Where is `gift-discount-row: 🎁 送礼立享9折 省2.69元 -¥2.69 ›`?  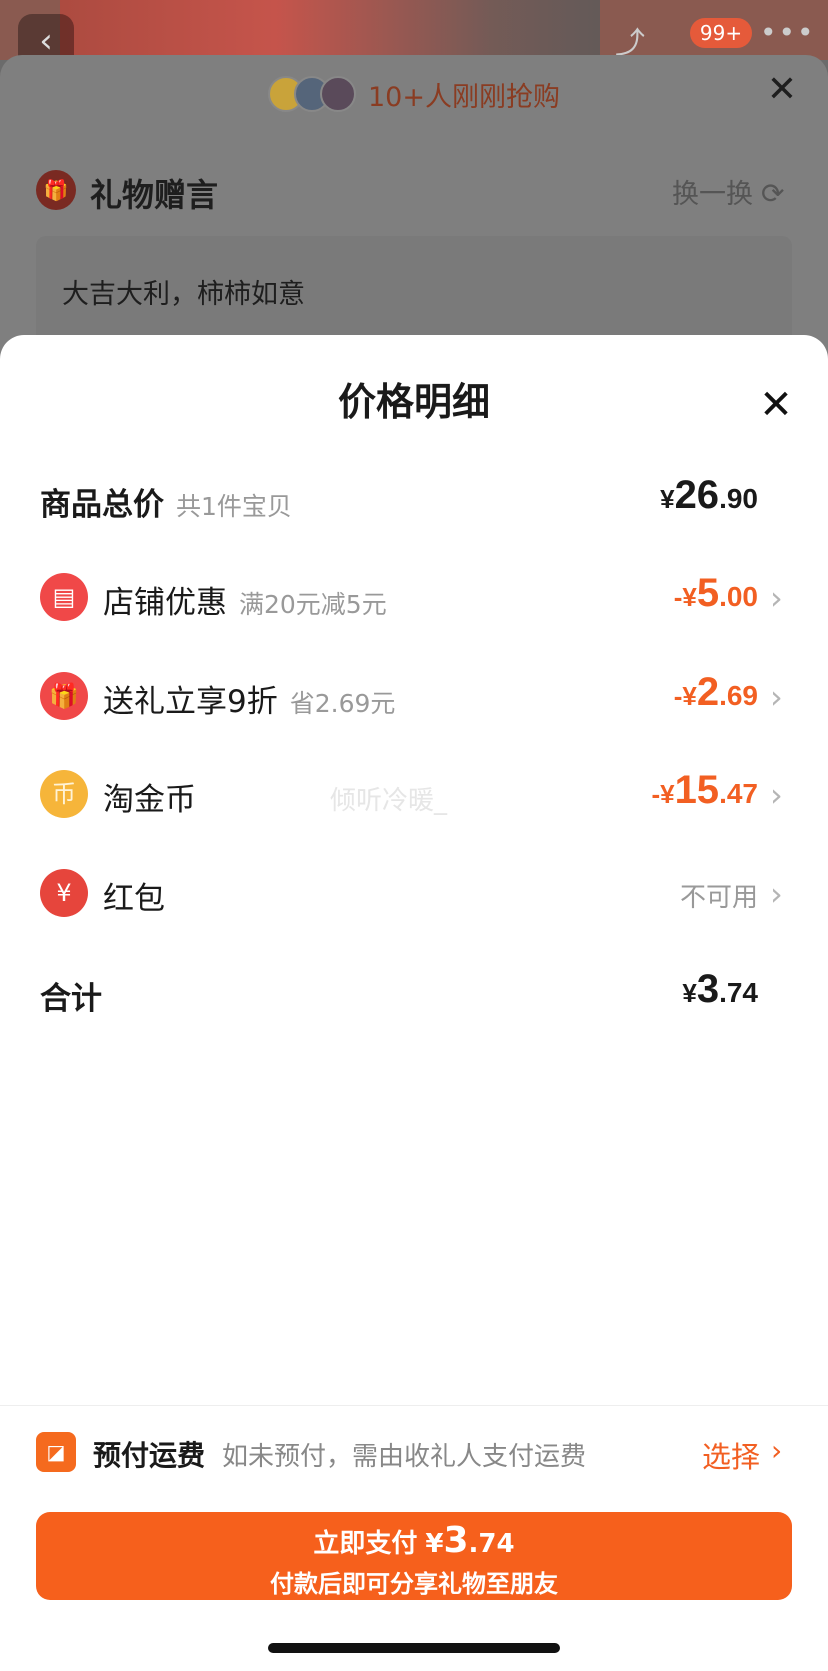 gift-discount-row: 🎁 送礼立享9折 省2.69元 -¥2.69 › is located at coordinates (414, 696).